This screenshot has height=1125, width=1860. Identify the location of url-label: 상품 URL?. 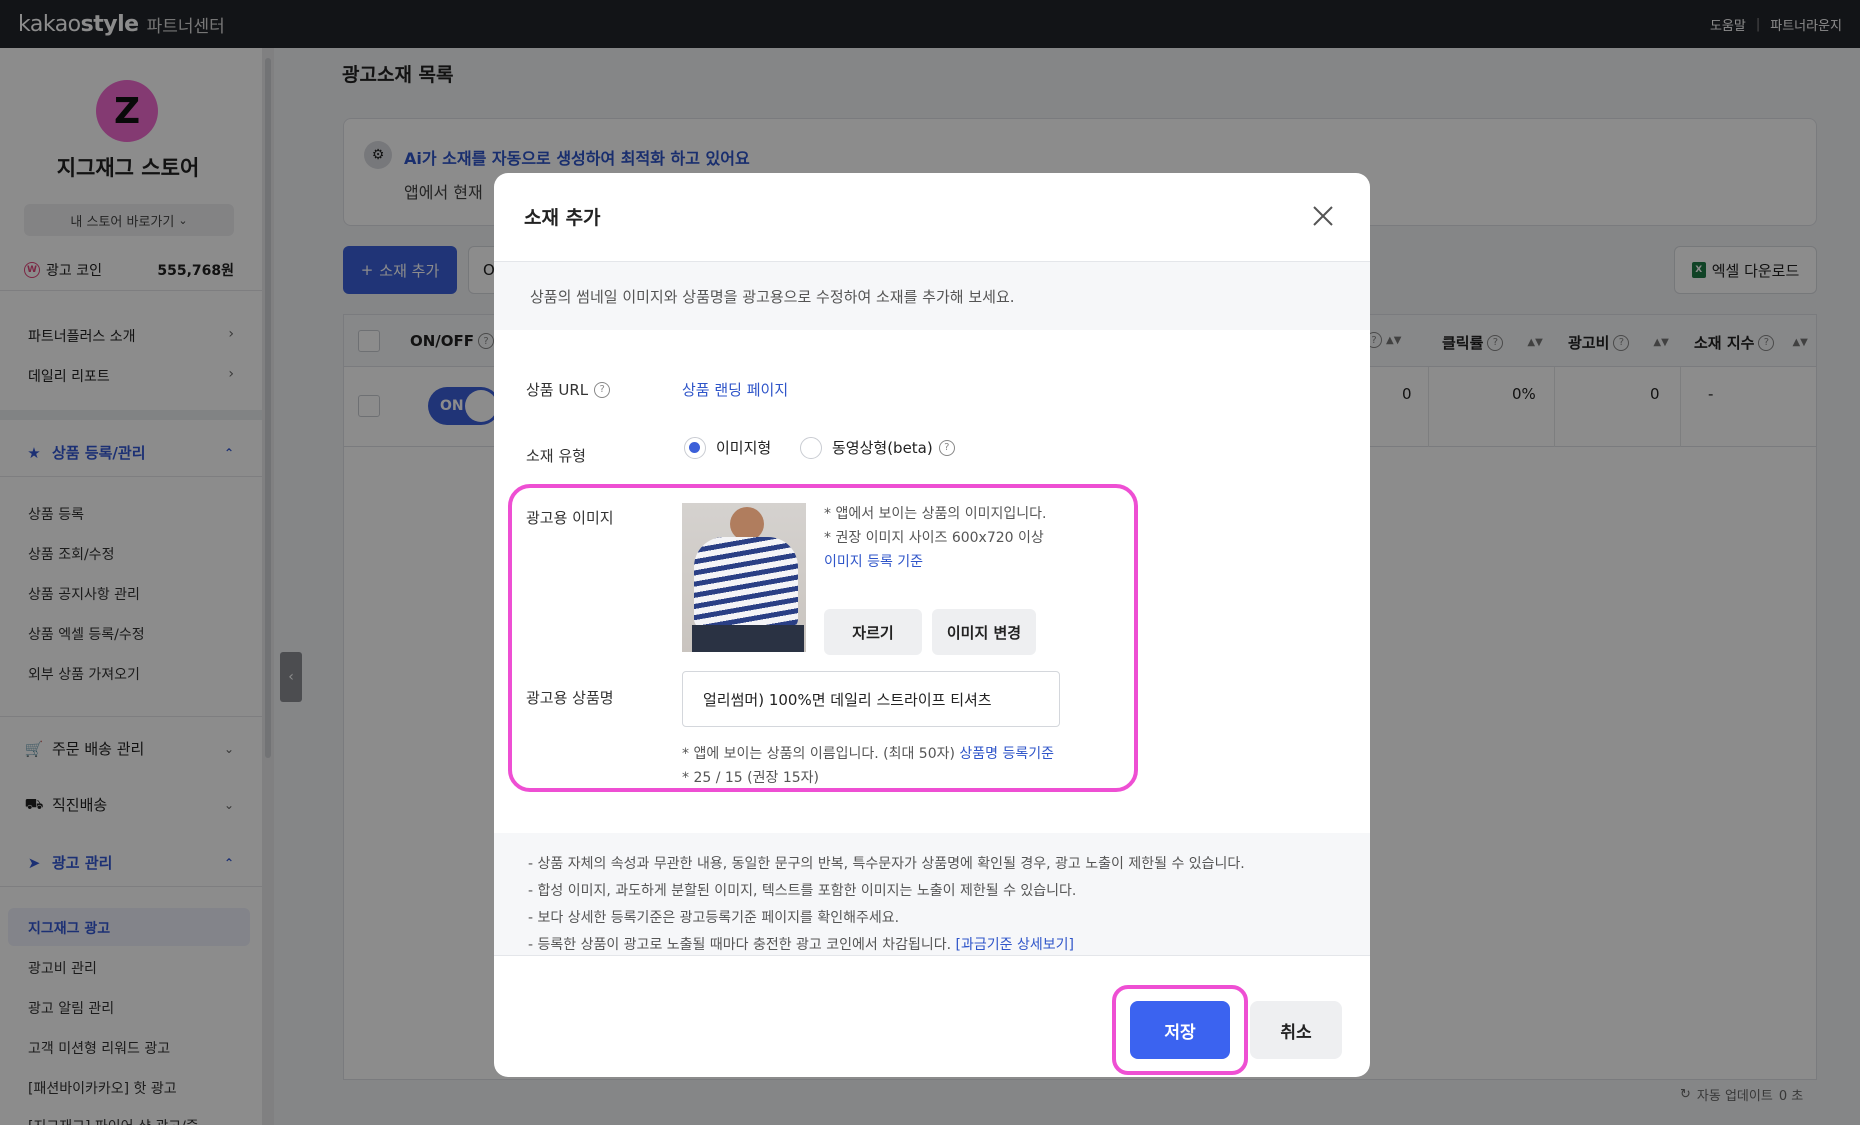
(568, 389).